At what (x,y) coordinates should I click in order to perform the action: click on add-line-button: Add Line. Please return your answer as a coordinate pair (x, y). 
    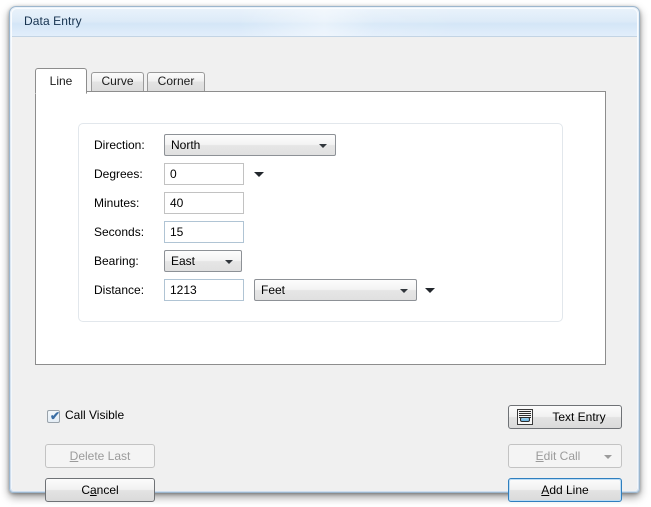
    Looking at the image, I should click on (565, 490).